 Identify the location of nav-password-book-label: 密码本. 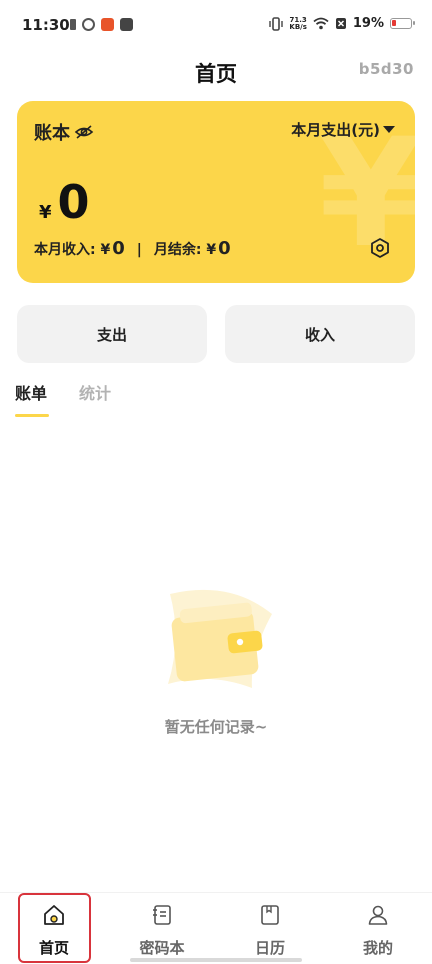
(162, 948).